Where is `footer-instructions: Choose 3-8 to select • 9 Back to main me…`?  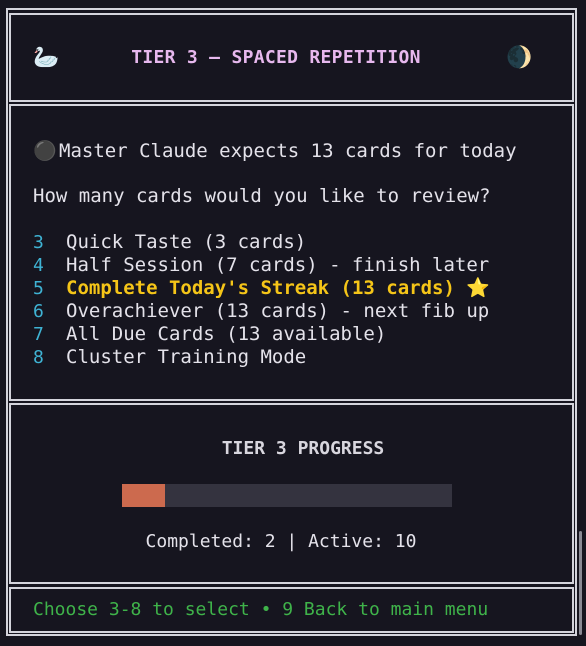
footer-instructions: Choose 3-8 to select • 9 Back to main me… is located at coordinates (261, 609).